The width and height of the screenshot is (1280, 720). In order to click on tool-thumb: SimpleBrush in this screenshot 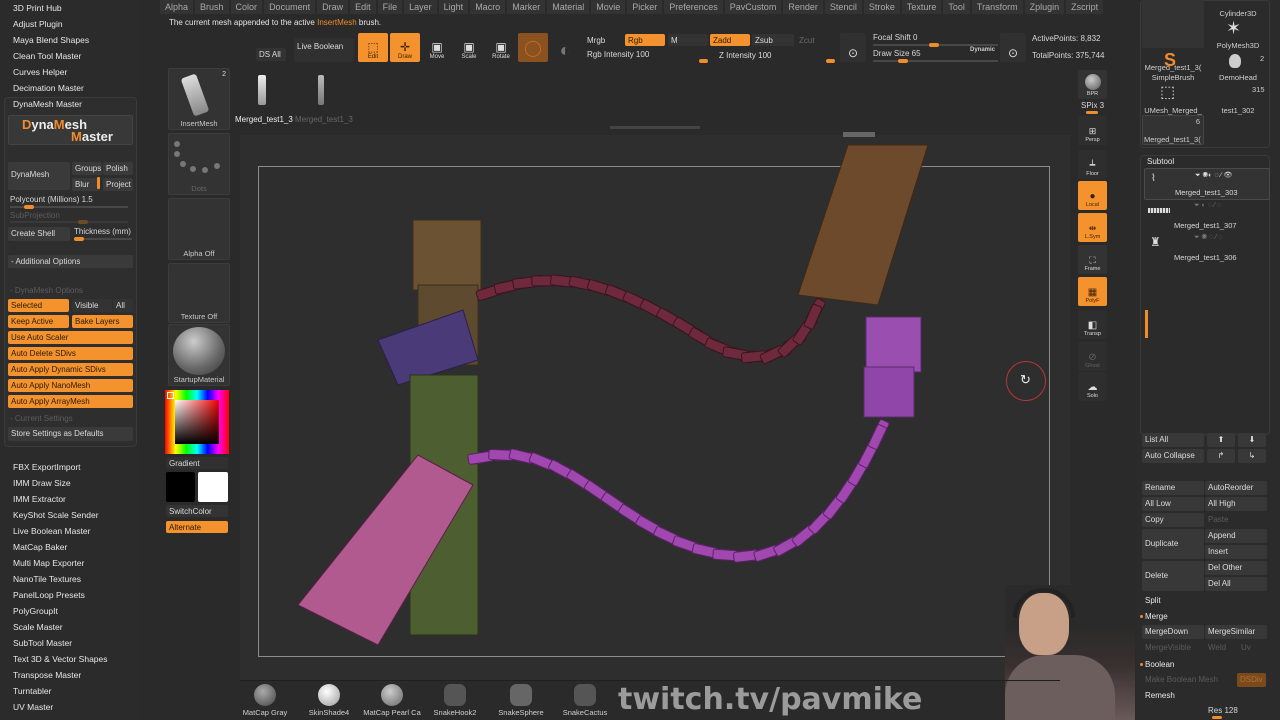, I will do `click(1173, 76)`.